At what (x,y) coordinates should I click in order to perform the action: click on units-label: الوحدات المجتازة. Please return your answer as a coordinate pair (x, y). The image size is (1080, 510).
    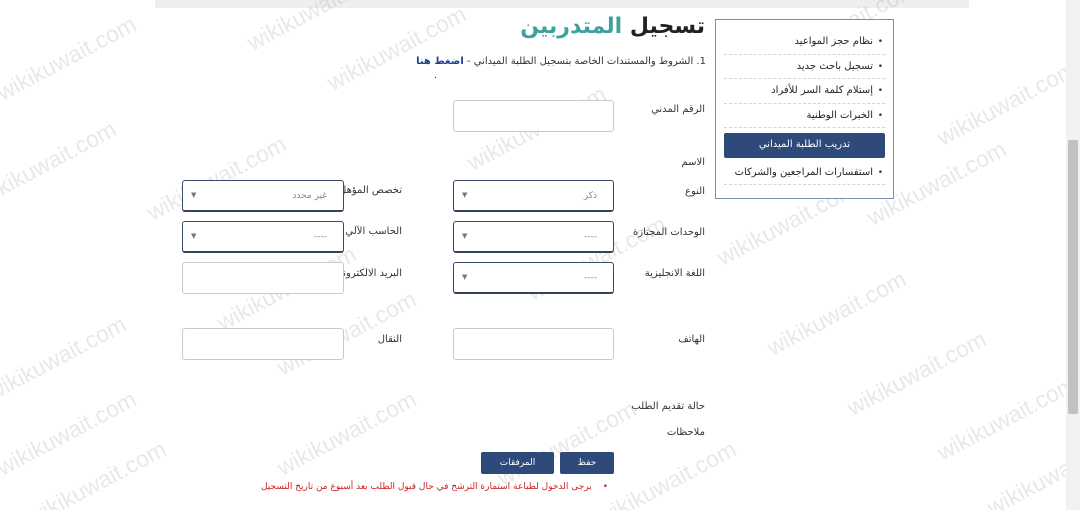
    Looking at the image, I should click on (669, 232).